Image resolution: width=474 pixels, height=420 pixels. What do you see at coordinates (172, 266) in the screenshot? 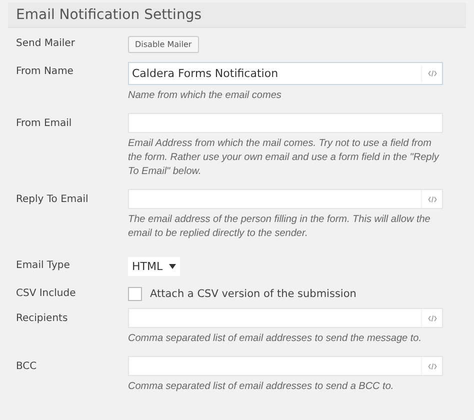
I see `dropdown-arrow-icon` at bounding box center [172, 266].